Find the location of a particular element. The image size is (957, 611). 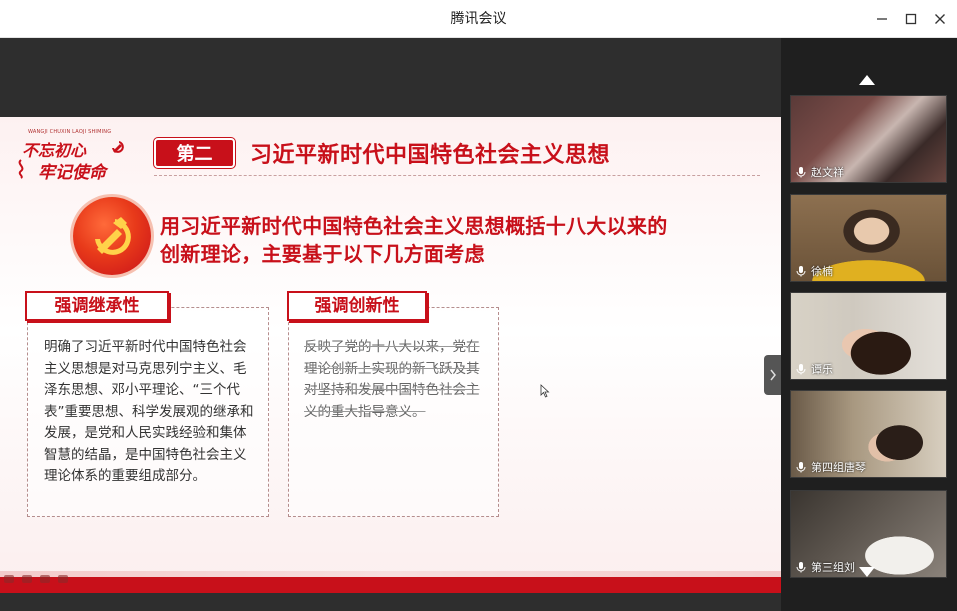

section-badge: 第二 is located at coordinates (194, 153).